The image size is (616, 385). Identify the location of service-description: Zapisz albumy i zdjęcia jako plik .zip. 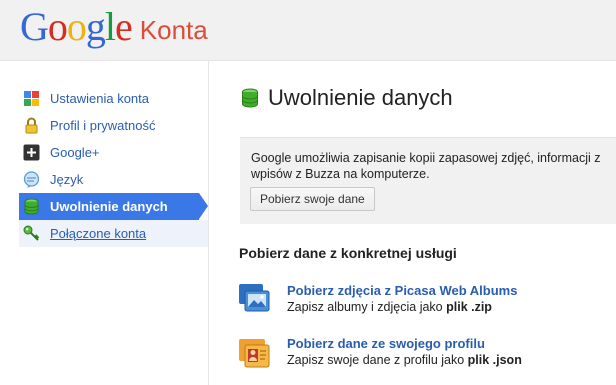
(389, 307).